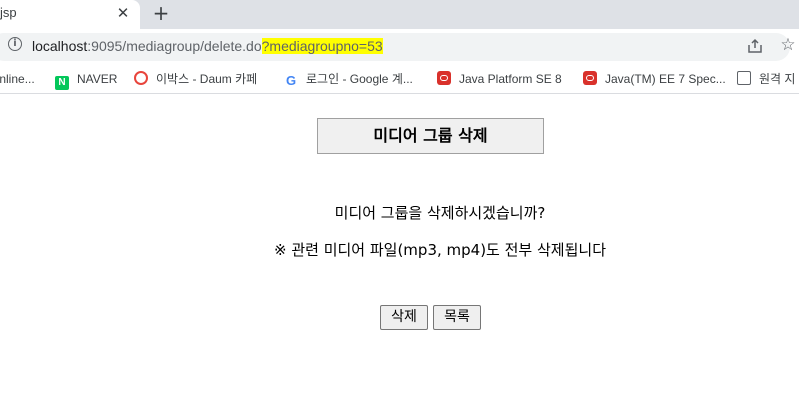  I want to click on bookmark-remote: 원격 지, so click(766, 79).